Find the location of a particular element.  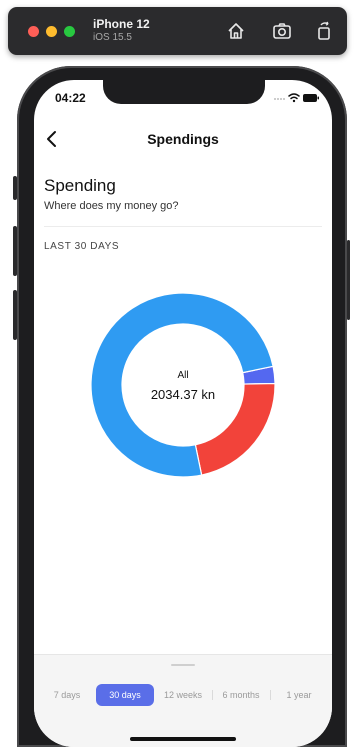

home-icon is located at coordinates (236, 31).